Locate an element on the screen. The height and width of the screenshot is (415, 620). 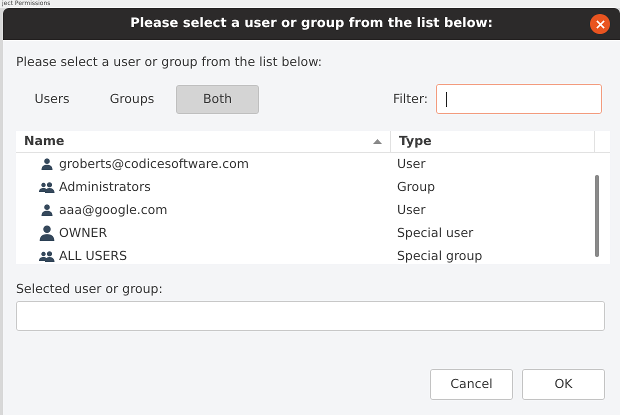
dialog-button: Cancel is located at coordinates (471, 384).